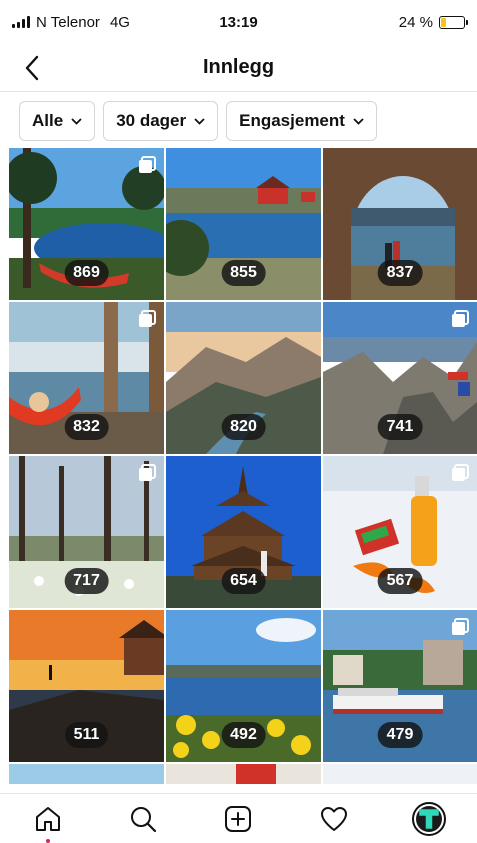 This screenshot has height=843, width=477. I want to click on status-bar: N Telenor 4G 13:19 24 %, so click(238, 22).